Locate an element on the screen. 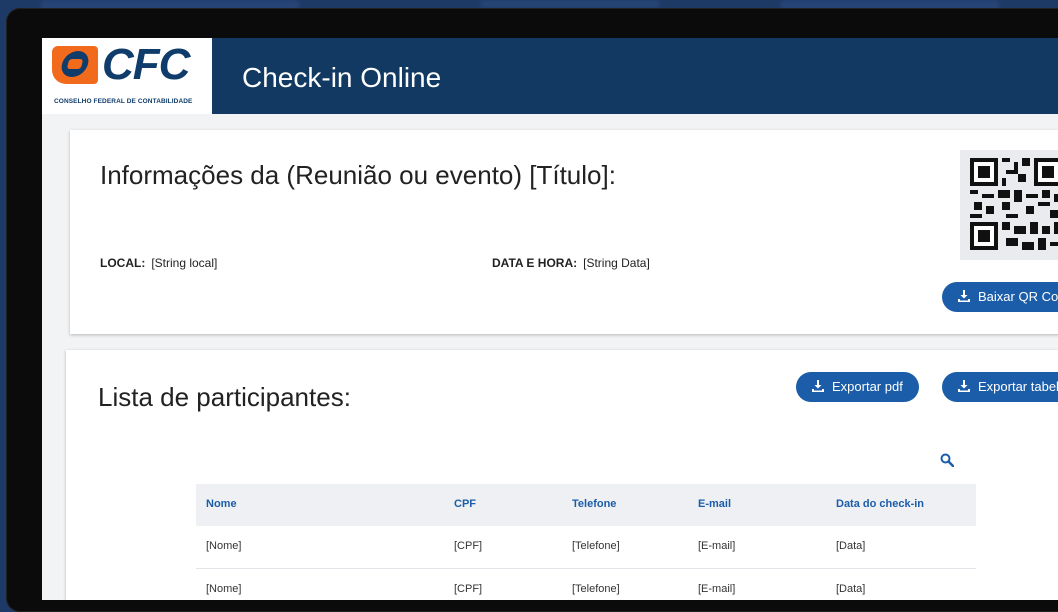  datetime-field: DATA E HORA: [String Data] is located at coordinates (571, 263).